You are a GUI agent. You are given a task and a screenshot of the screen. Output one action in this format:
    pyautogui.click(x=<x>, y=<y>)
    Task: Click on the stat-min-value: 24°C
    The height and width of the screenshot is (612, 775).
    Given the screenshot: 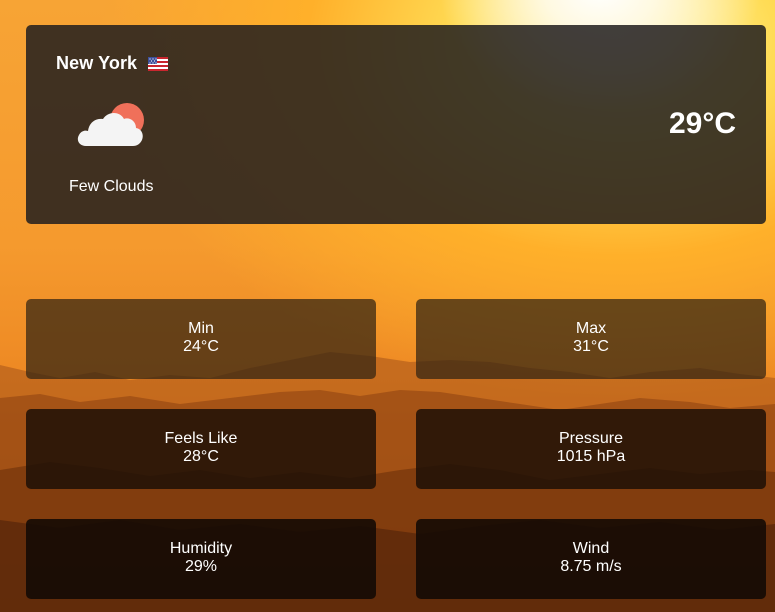 What is the action you would take?
    pyautogui.click(x=201, y=346)
    